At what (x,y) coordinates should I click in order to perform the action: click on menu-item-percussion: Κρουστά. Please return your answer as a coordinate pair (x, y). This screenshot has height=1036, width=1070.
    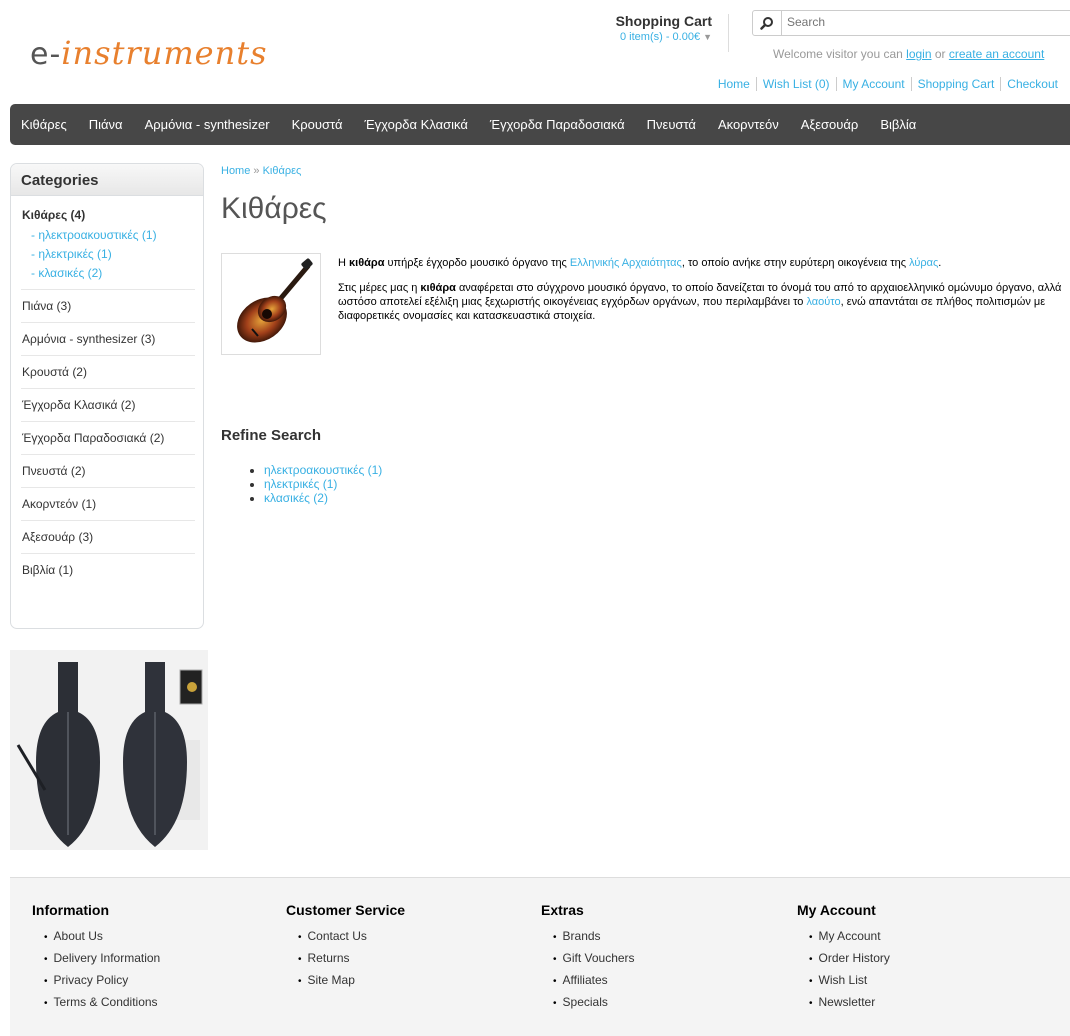
    Looking at the image, I should click on (317, 124).